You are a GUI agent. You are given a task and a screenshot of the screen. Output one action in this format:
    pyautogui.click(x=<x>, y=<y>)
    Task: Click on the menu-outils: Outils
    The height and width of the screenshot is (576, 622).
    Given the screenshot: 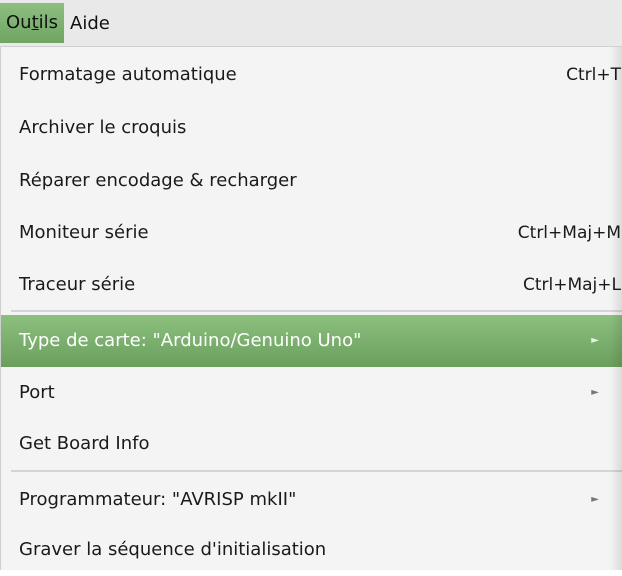 What is the action you would take?
    pyautogui.click(x=32, y=23)
    